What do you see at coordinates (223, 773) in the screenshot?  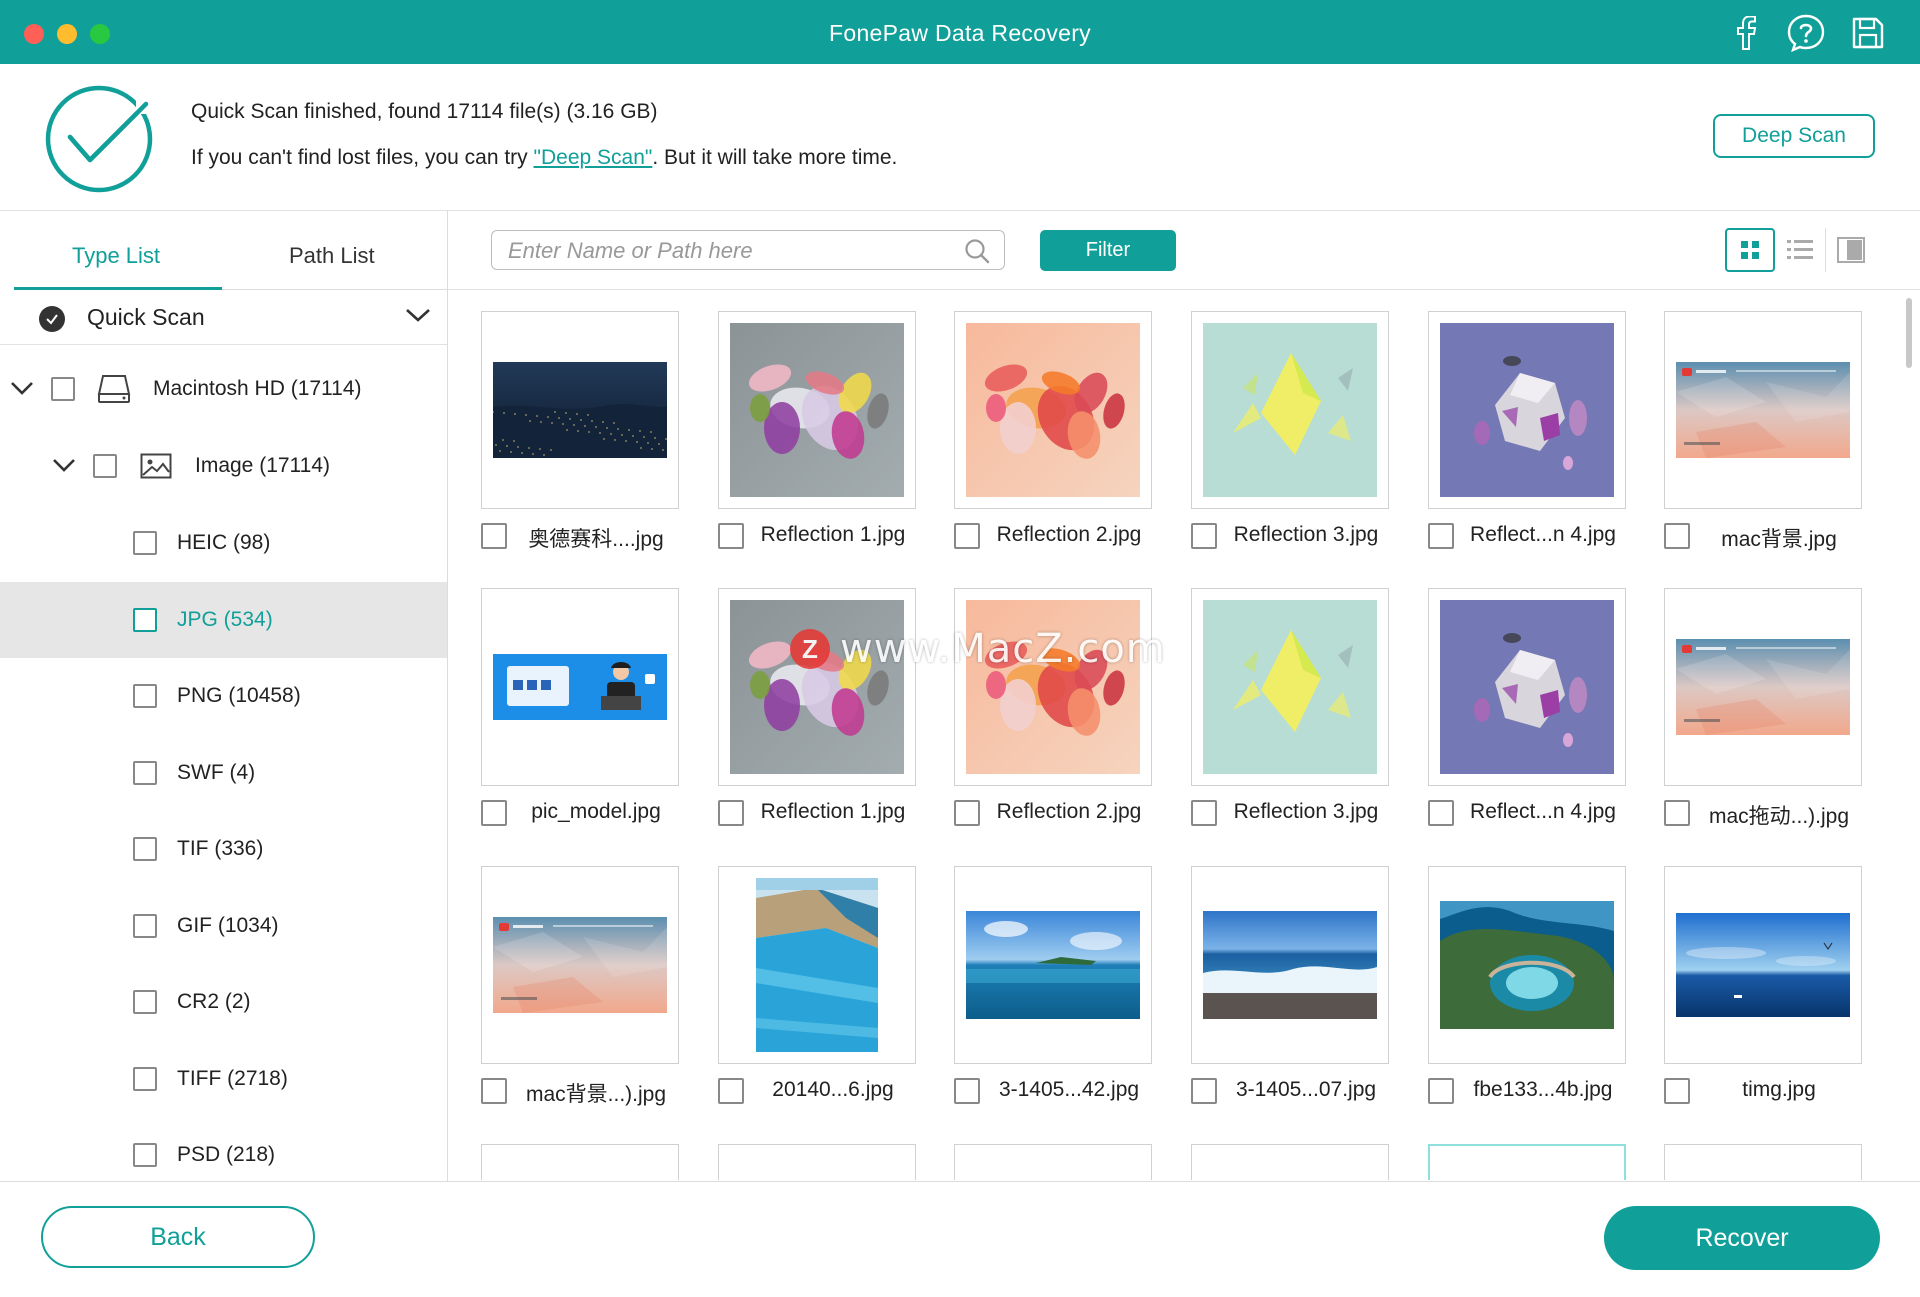 I see `tree-row-type: SWF (4)` at bounding box center [223, 773].